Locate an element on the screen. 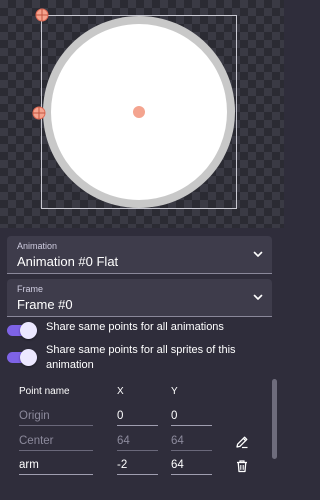 The width and height of the screenshot is (320, 500). trash-icon is located at coordinates (242, 466).